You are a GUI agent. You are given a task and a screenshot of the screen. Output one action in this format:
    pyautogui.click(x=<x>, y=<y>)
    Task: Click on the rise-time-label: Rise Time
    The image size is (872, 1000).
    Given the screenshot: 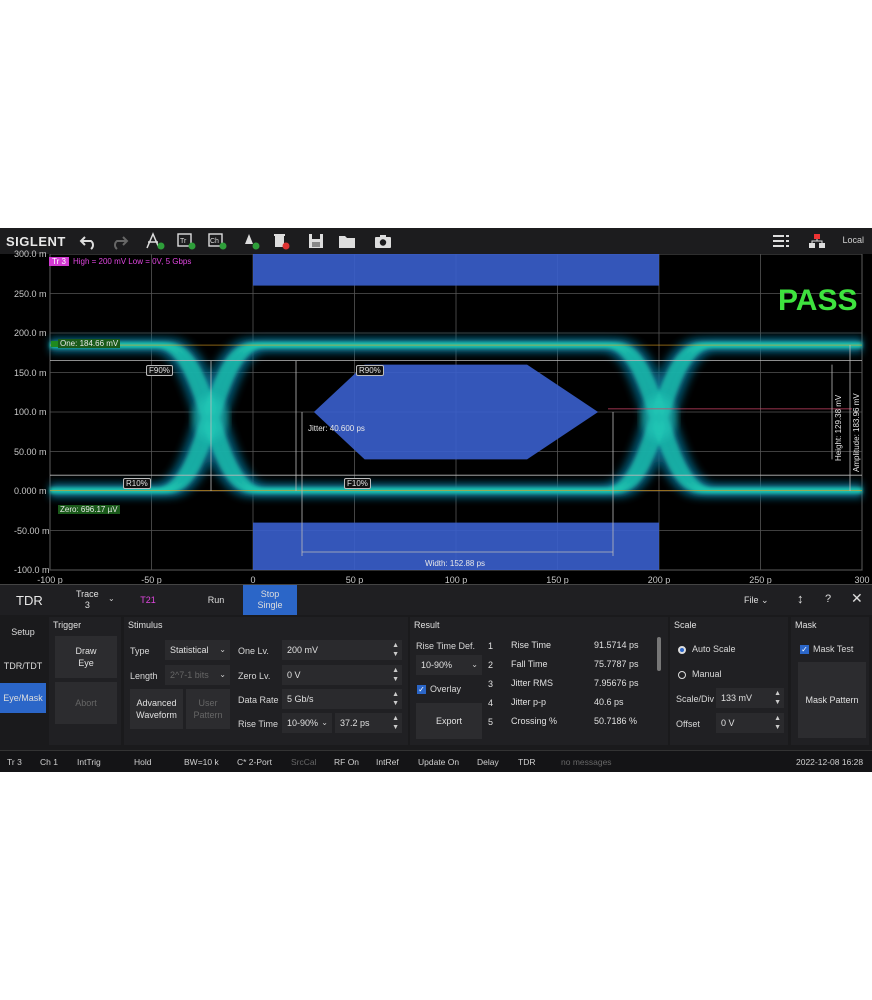 What is the action you would take?
    pyautogui.click(x=258, y=724)
    